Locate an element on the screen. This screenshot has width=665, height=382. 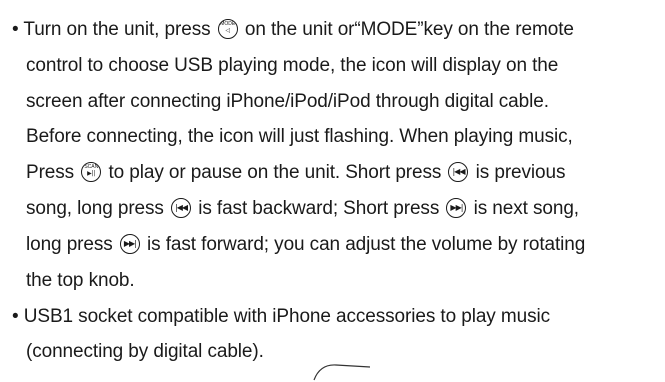
play-pause-icon: ▶|| is located at coordinates (91, 173).